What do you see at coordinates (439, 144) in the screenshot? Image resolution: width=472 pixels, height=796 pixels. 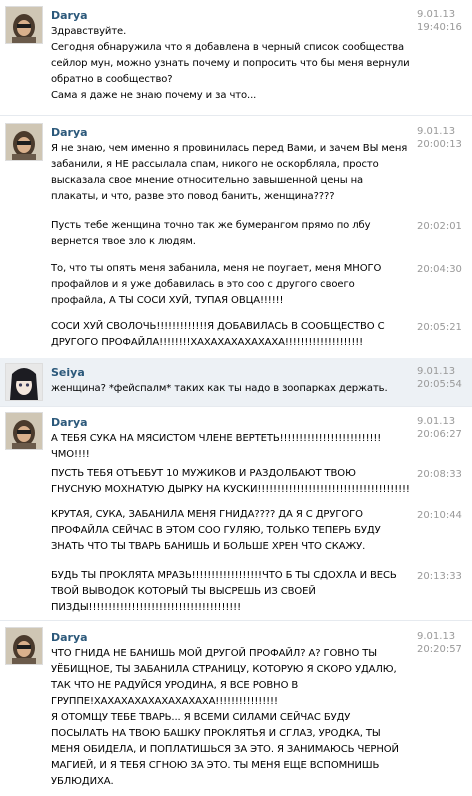 I see `message-time: 20:00:13` at bounding box center [439, 144].